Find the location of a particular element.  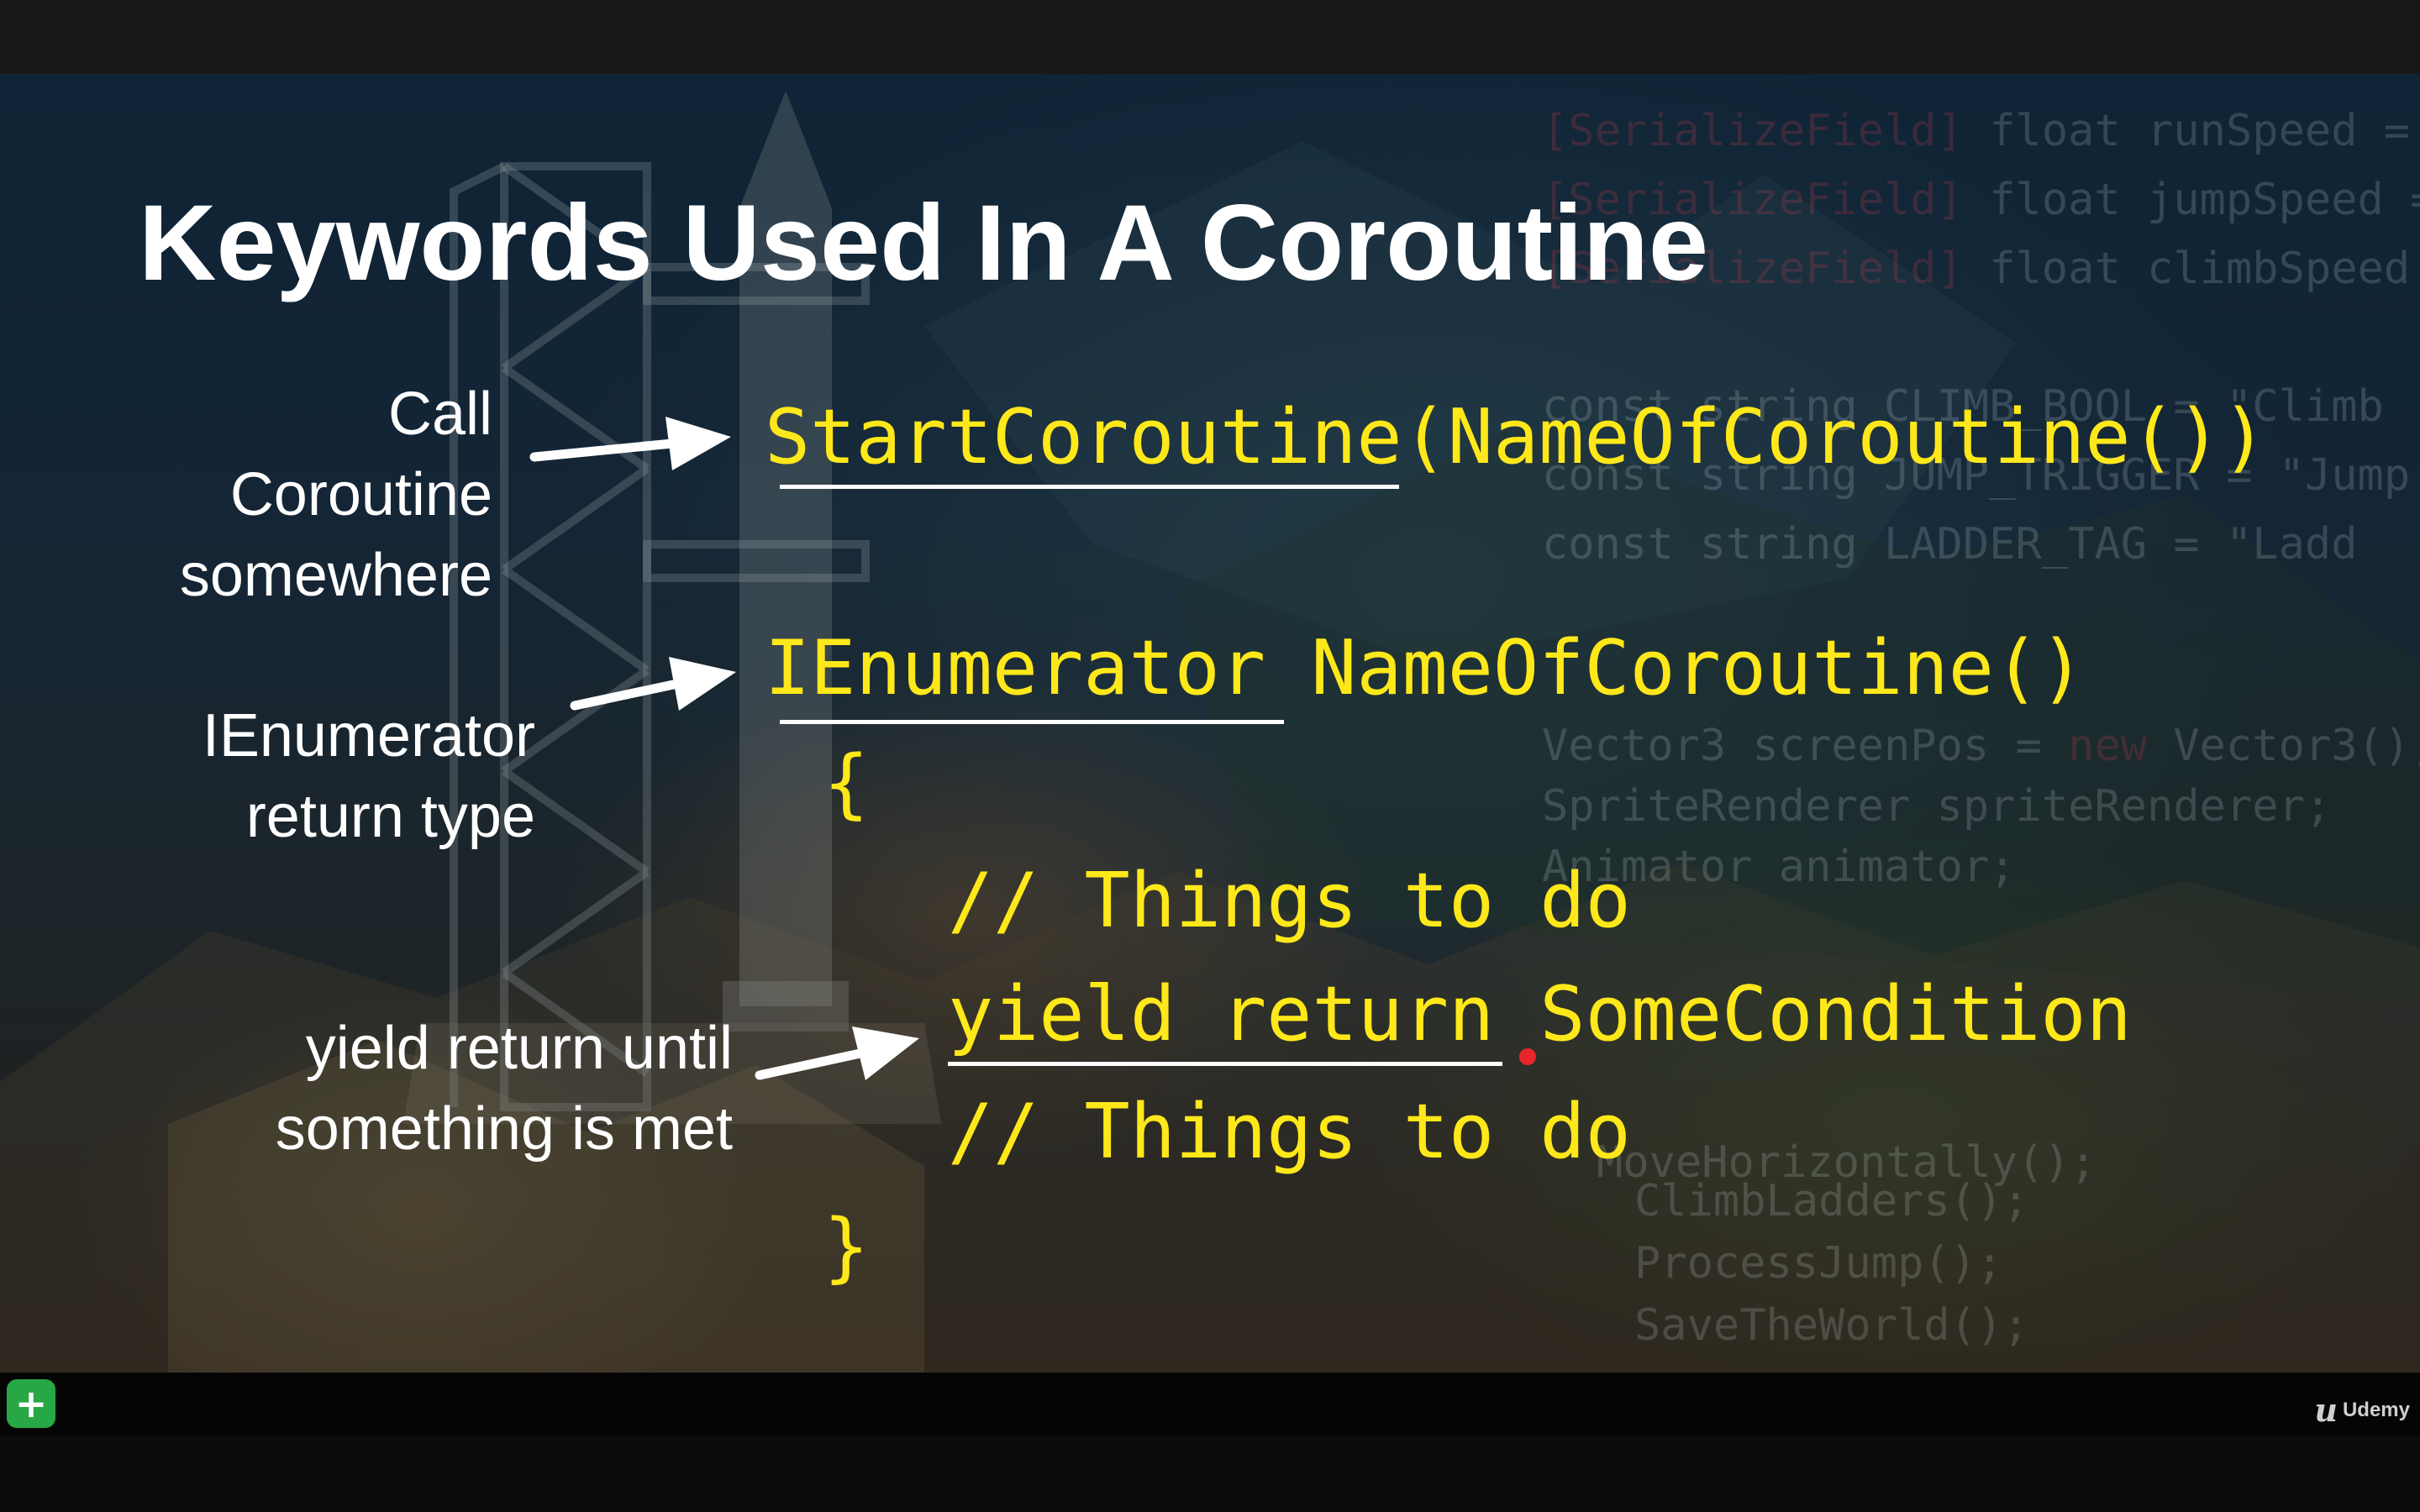

underline-start-coroutine is located at coordinates (1089, 487).